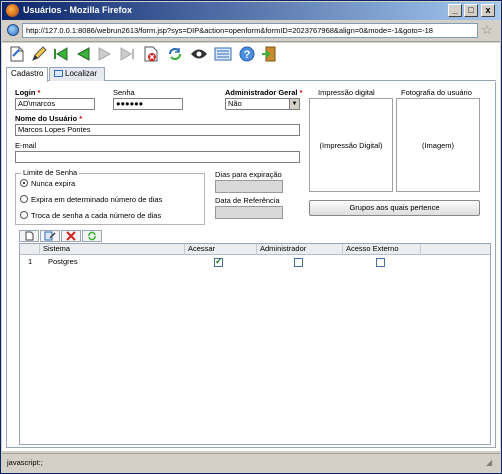  Describe the element at coordinates (491, 463) in the screenshot. I see `resize-grip-icon: ◢` at that location.